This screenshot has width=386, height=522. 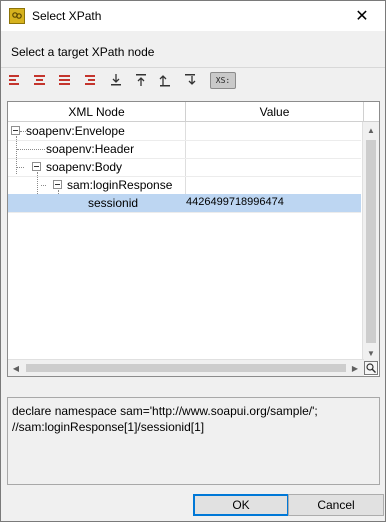 I want to click on magnifier-icon, so click(x=371, y=368).